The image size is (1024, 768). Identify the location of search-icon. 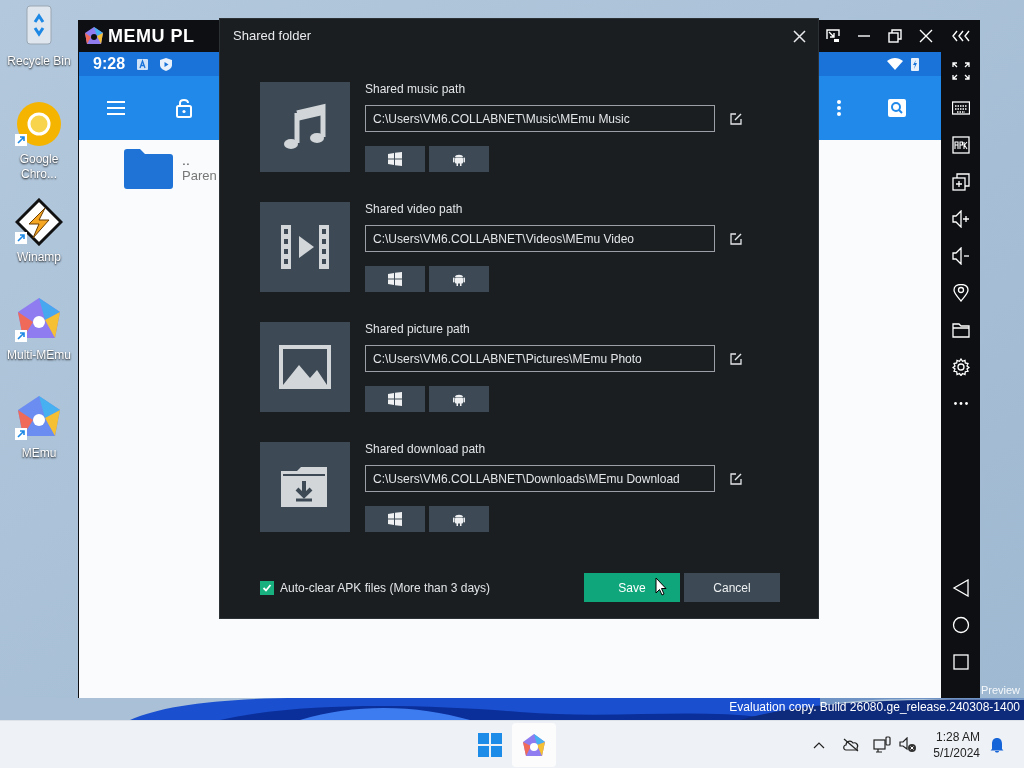
(897, 108).